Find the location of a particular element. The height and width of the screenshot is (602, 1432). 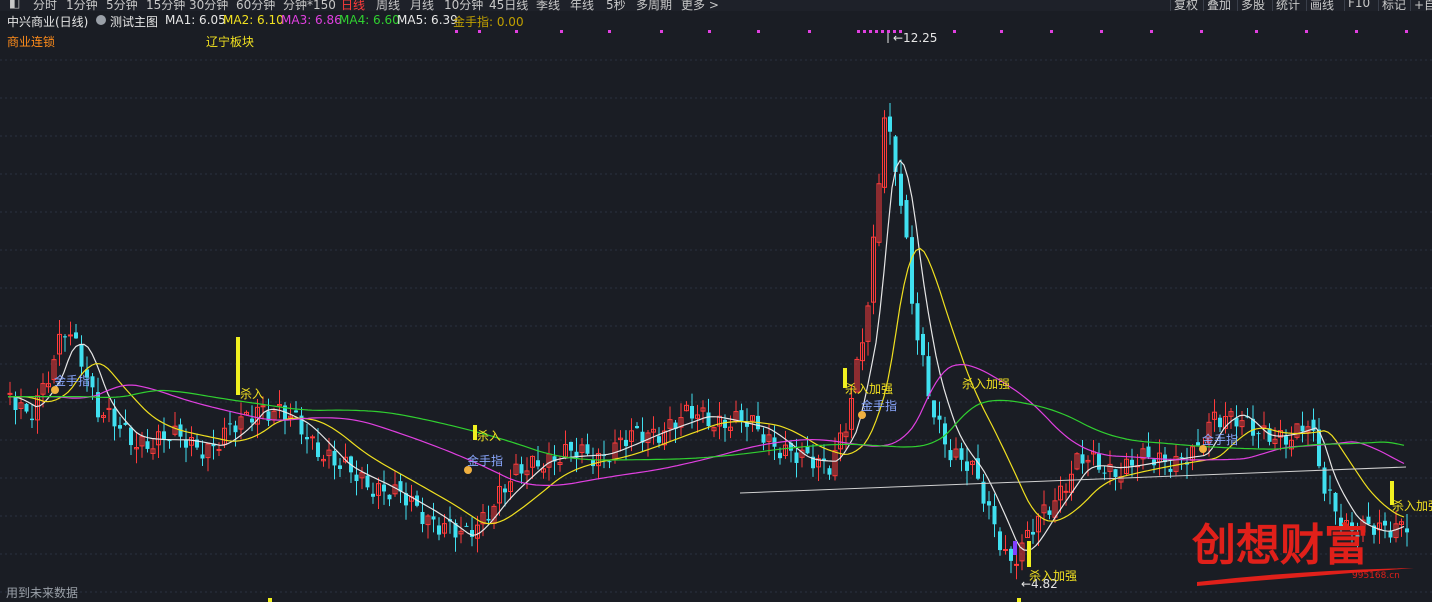

logo-text: 创想财富 is located at coordinates (1280, 545).